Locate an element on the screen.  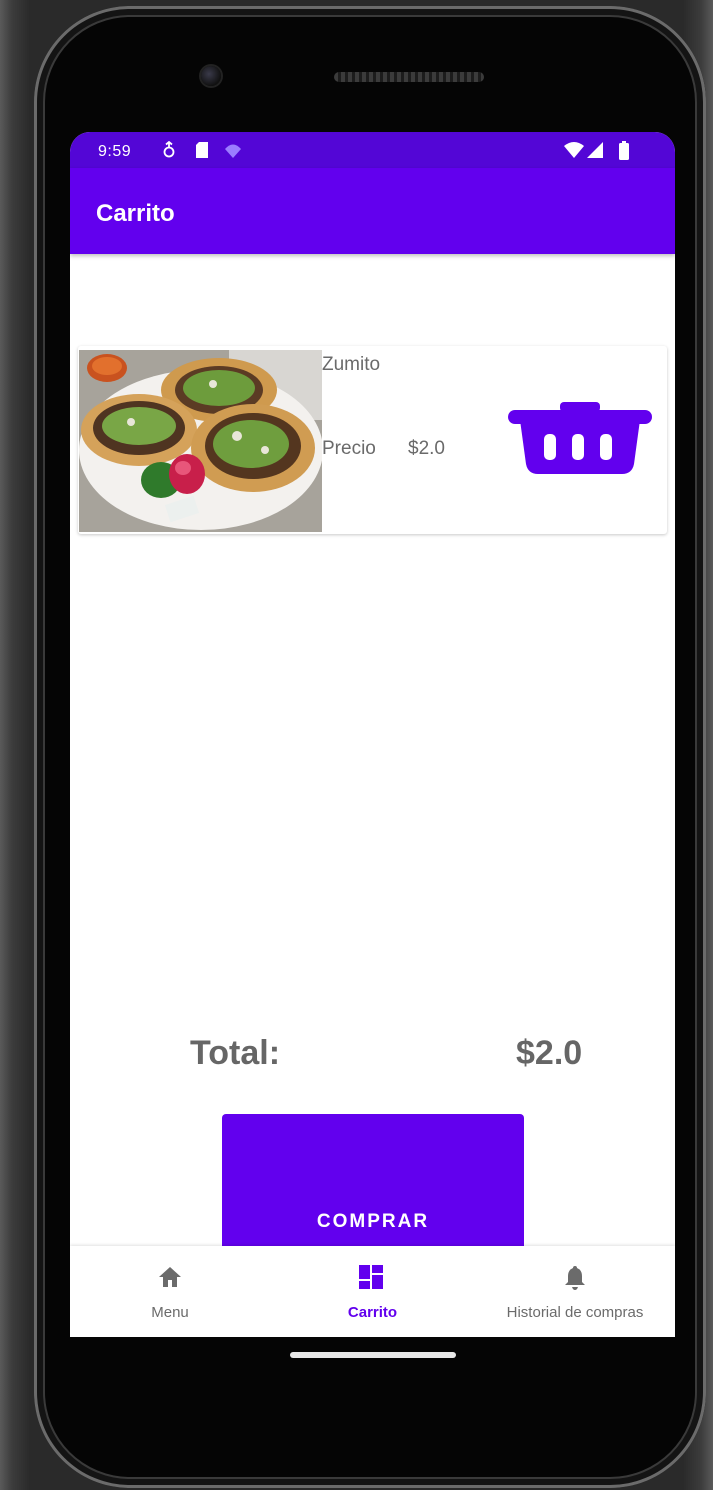
vpn-key-icon is located at coordinates (233, 151).